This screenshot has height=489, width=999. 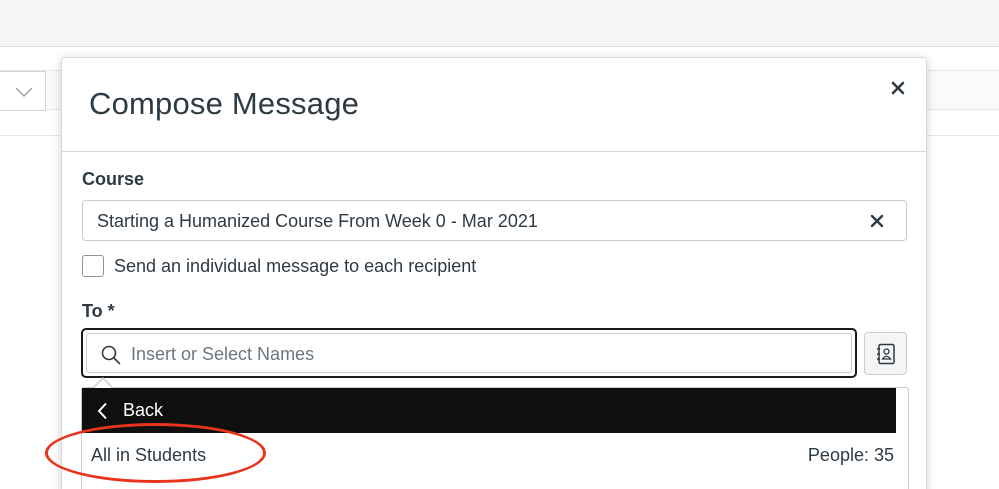 I want to click on chevron-left-icon, so click(x=102, y=411).